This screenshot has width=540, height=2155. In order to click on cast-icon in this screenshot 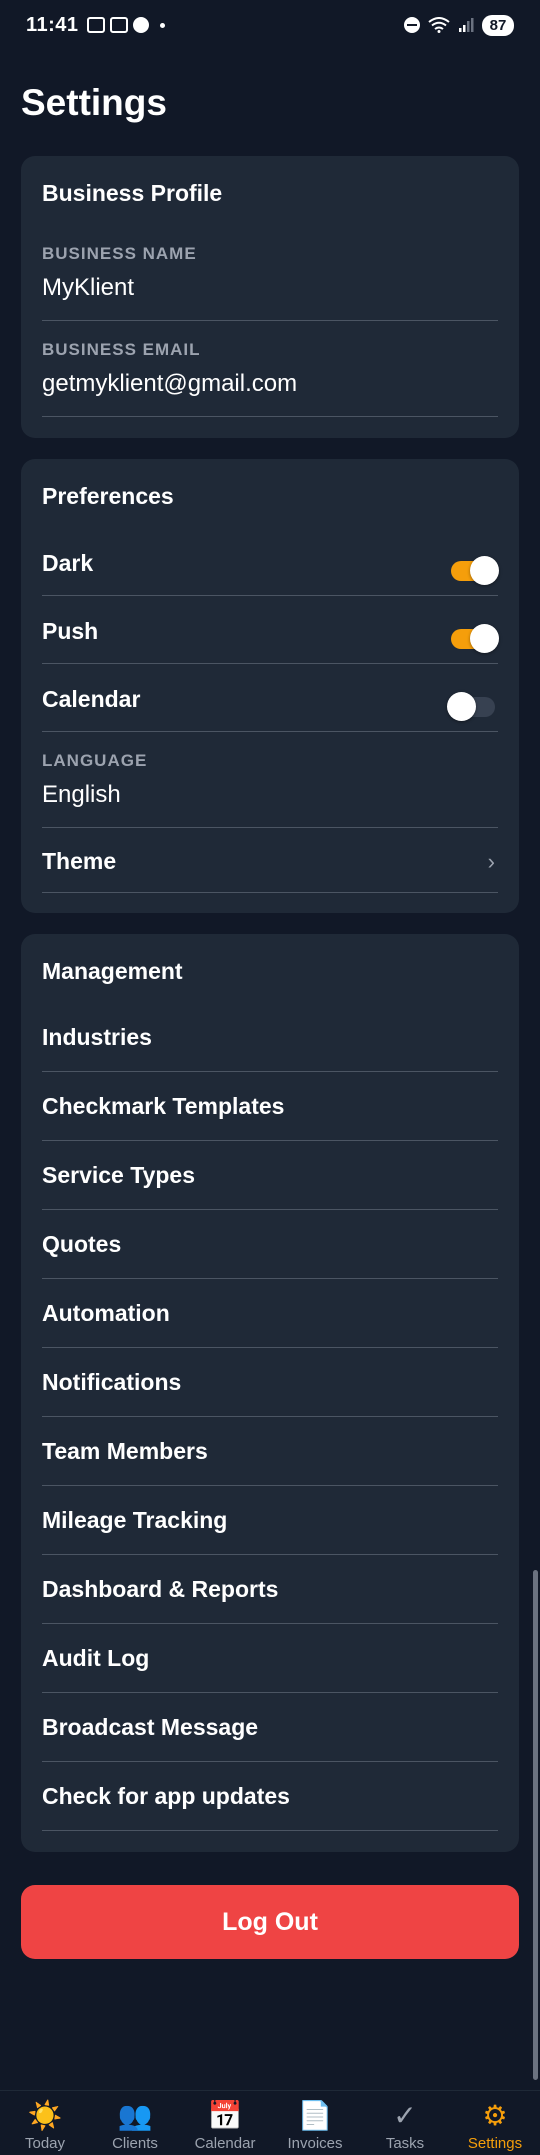, I will do `click(118, 25)`.